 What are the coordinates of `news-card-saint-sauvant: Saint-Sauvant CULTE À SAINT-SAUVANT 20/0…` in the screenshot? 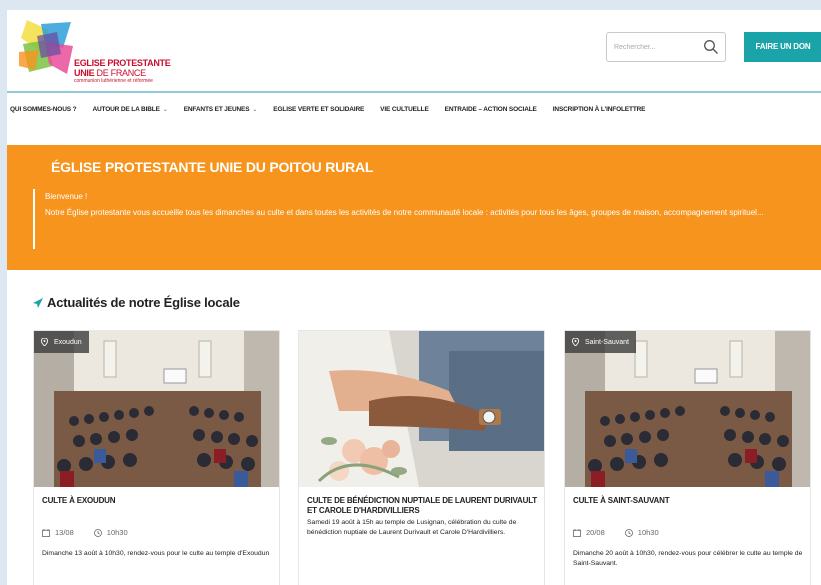 It's located at (687, 457).